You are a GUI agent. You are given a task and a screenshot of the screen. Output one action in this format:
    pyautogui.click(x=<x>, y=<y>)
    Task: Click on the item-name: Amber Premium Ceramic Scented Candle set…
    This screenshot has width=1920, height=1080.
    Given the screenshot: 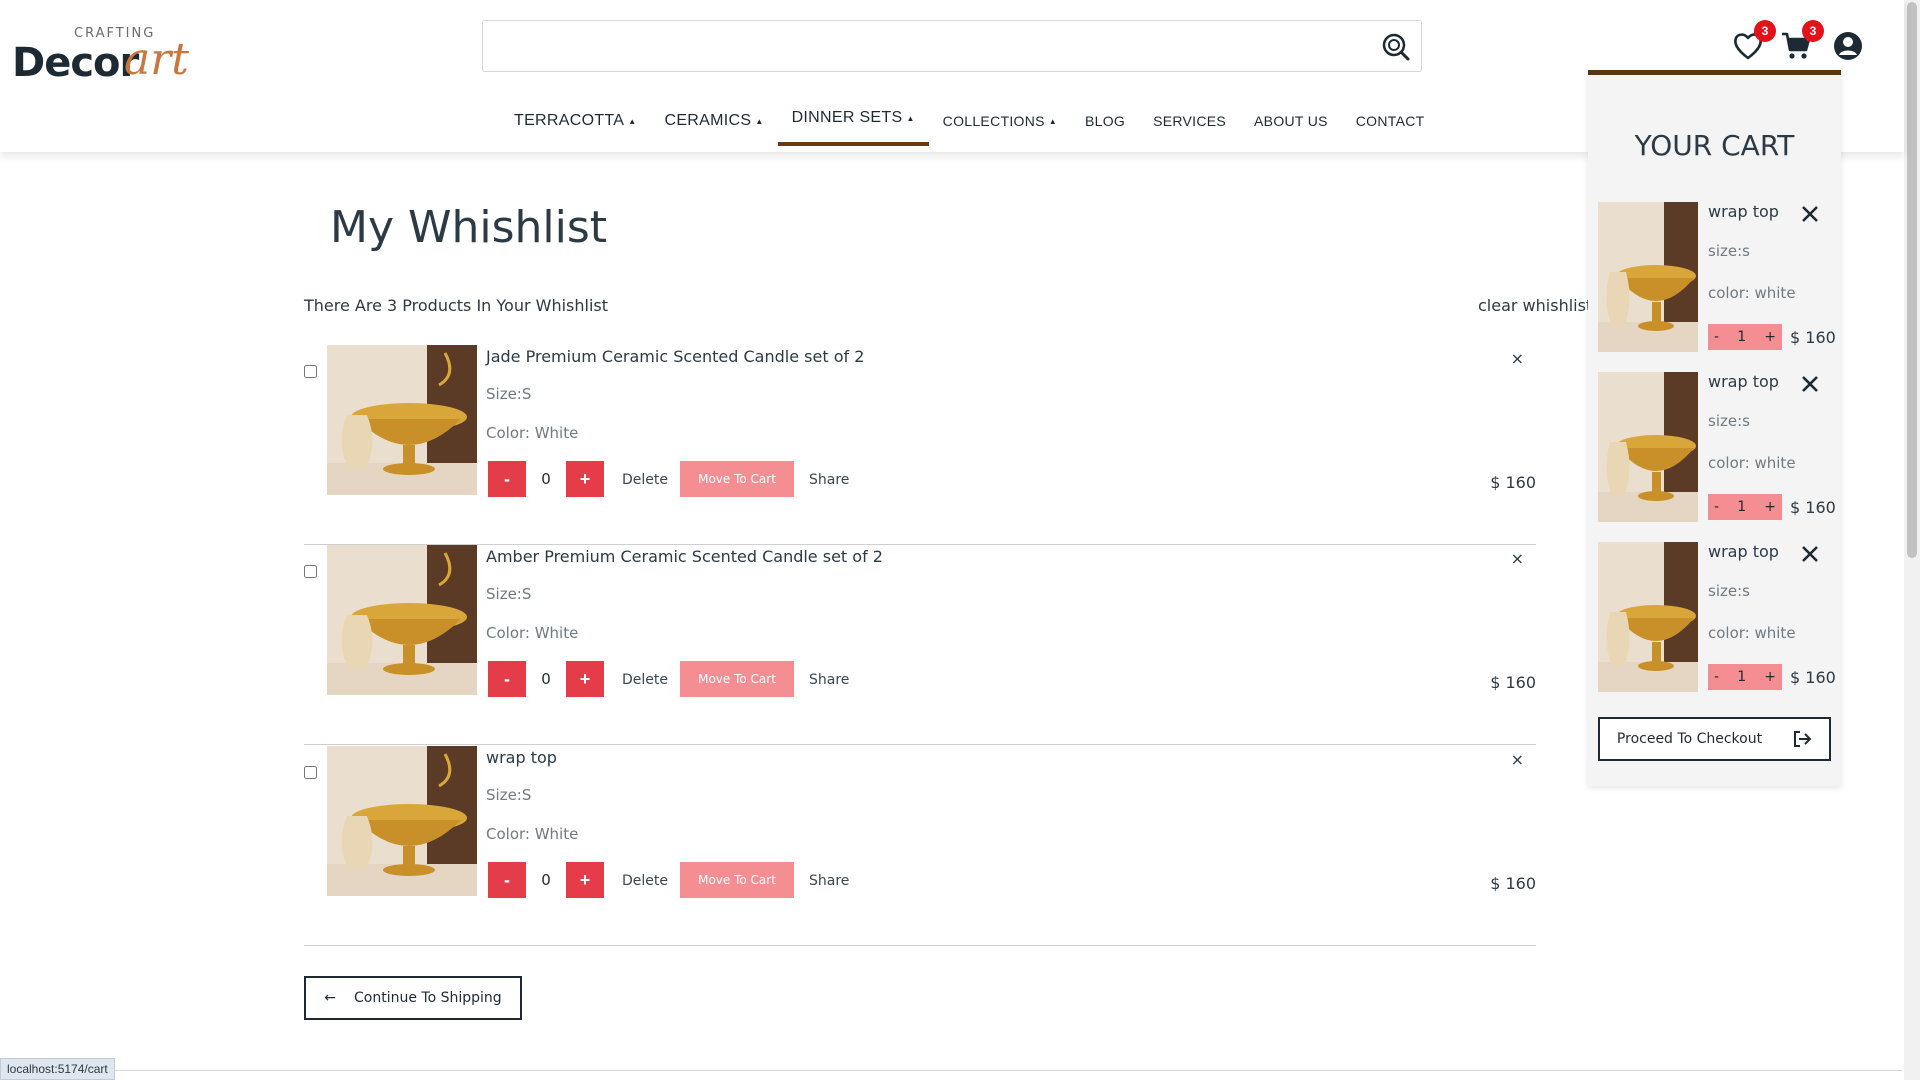 What is the action you would take?
    pyautogui.click(x=684, y=556)
    